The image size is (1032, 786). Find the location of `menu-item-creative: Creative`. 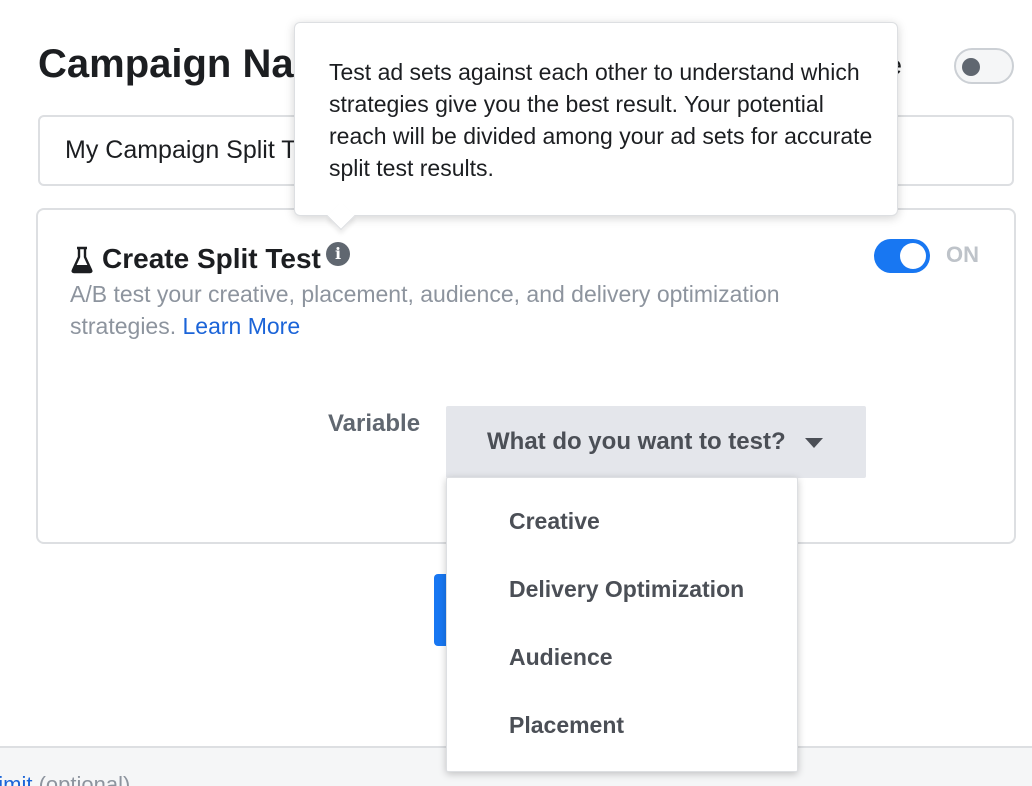

menu-item-creative: Creative is located at coordinates (554, 521).